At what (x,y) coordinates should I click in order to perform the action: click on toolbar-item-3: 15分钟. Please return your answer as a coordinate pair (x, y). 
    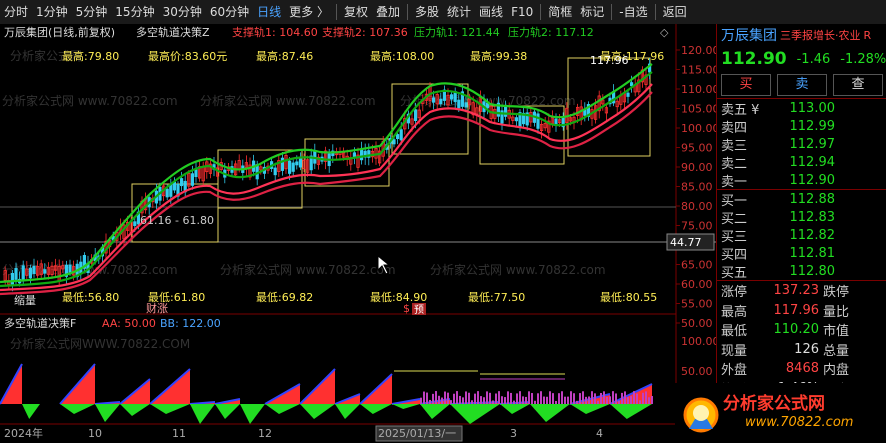
    Looking at the image, I should click on (134, 12).